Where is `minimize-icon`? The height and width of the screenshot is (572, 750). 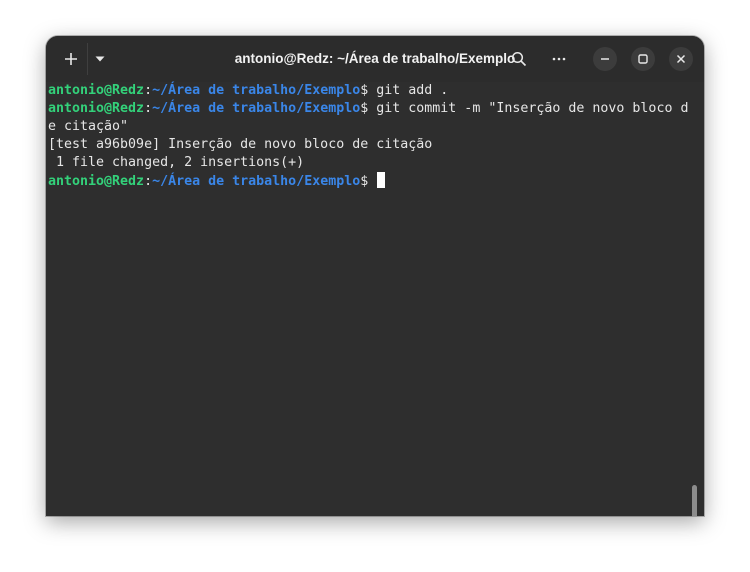
minimize-icon is located at coordinates (605, 59).